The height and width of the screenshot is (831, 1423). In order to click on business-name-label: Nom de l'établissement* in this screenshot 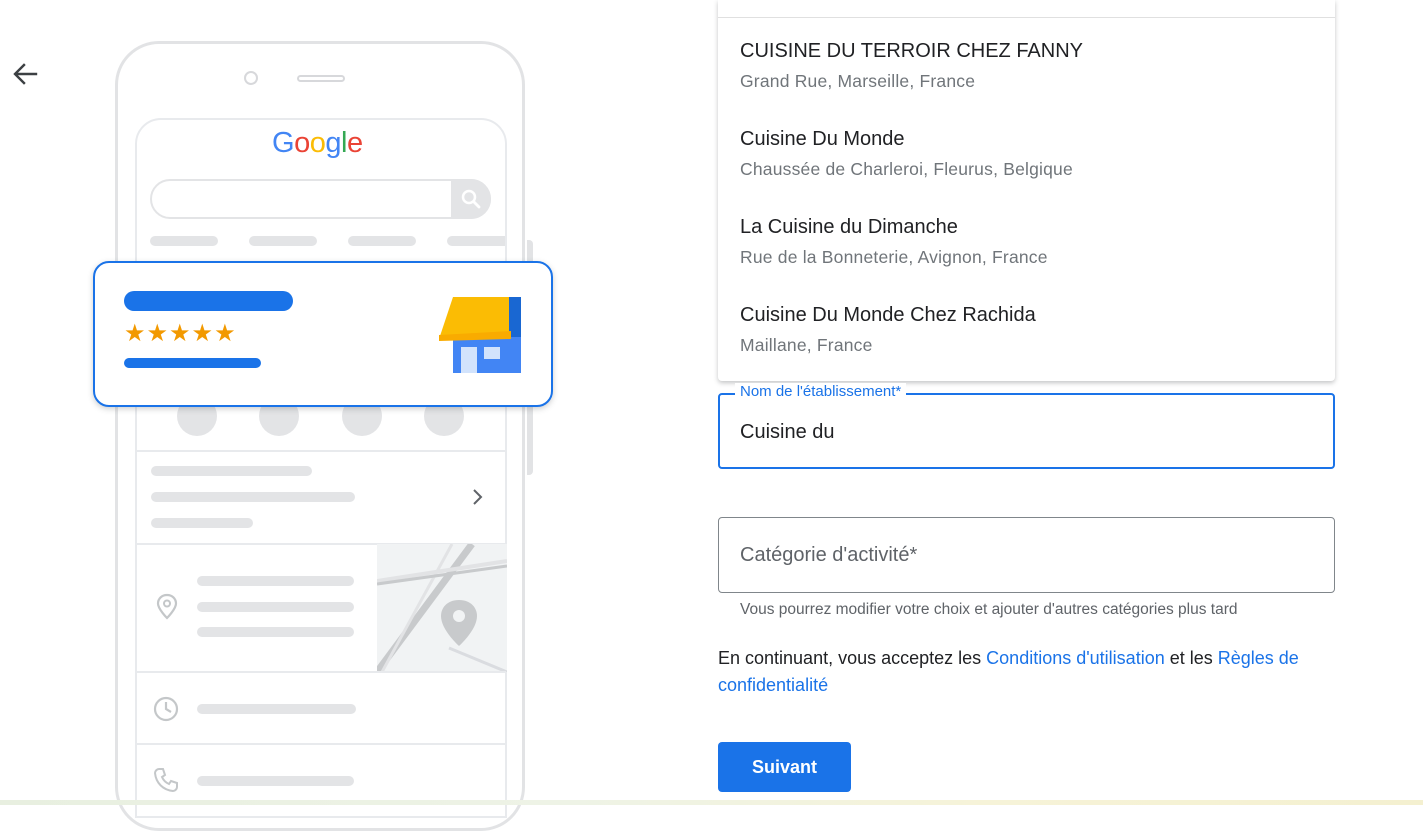, I will do `click(821, 391)`.